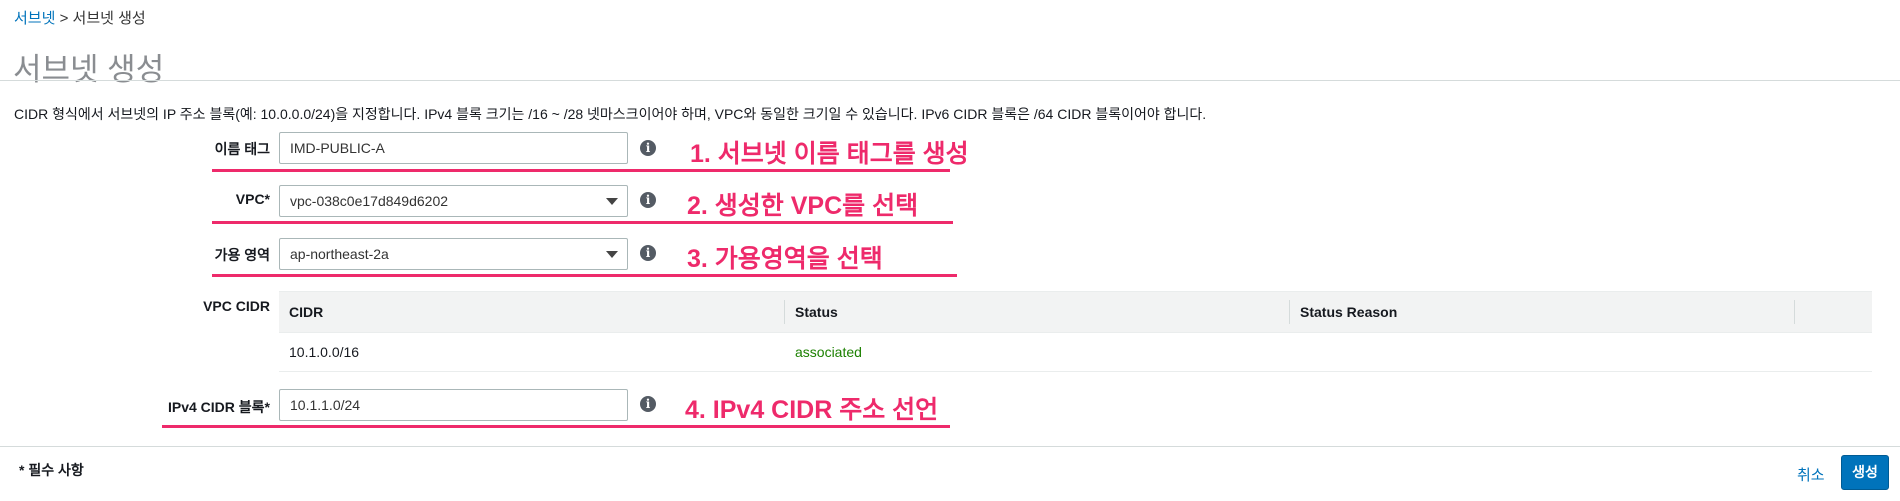  I want to click on az-select: ap-northeast-2a, so click(453, 254).